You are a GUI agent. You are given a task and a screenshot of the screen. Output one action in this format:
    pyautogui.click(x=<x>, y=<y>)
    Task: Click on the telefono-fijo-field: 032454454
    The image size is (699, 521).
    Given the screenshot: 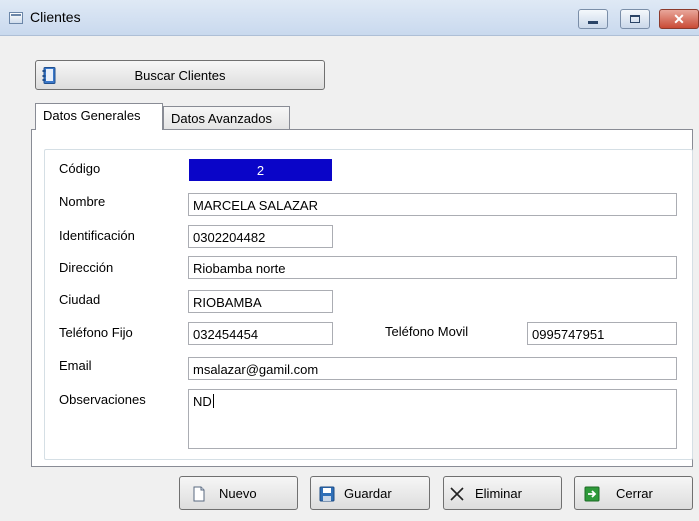 What is the action you would take?
    pyautogui.click(x=260, y=333)
    